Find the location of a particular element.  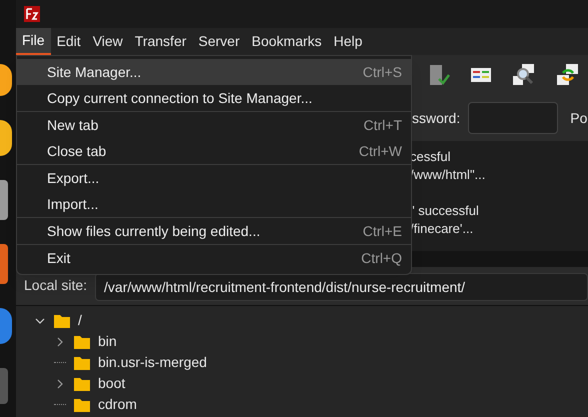

local-path-field: /var/www/html/recruitment-frontend/dist/nurse-recruitment/ is located at coordinates (341, 287).